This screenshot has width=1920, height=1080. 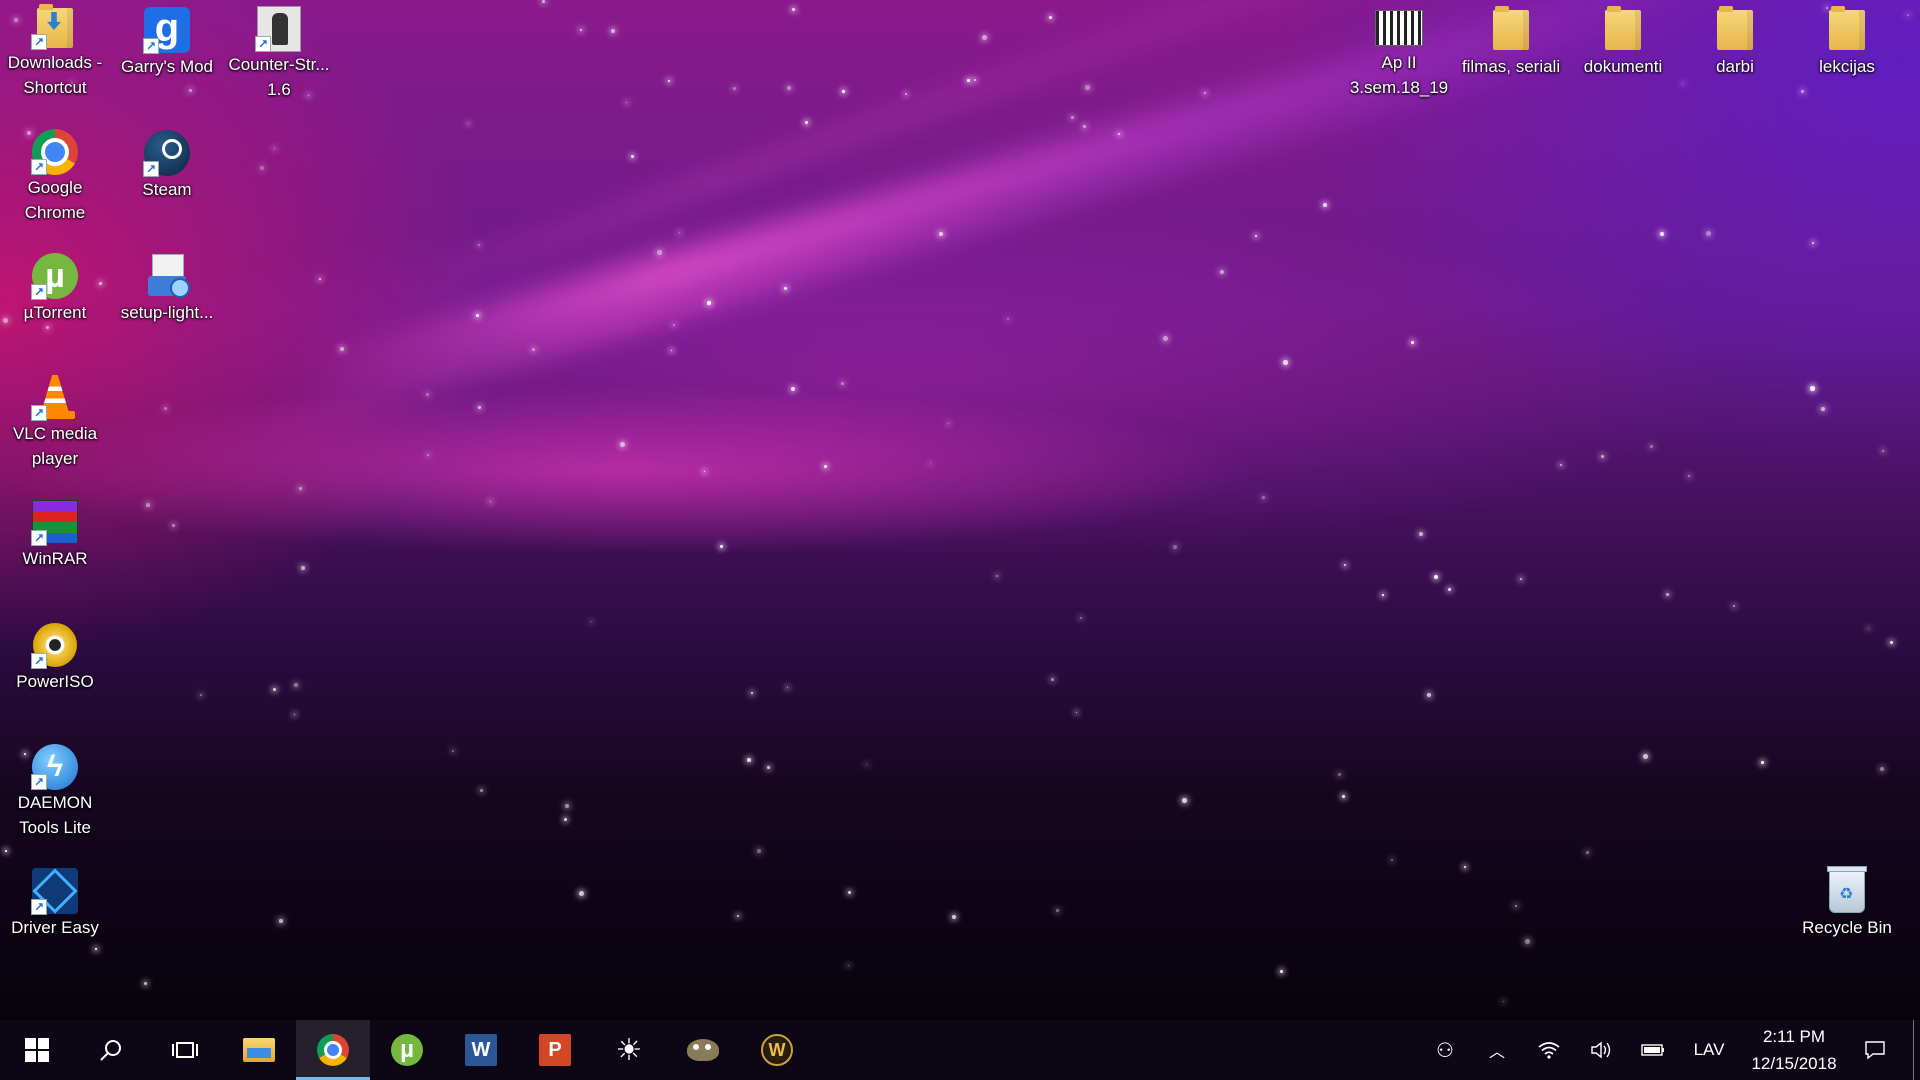 What do you see at coordinates (169, 276) in the screenshot?
I see `installer-icon` at bounding box center [169, 276].